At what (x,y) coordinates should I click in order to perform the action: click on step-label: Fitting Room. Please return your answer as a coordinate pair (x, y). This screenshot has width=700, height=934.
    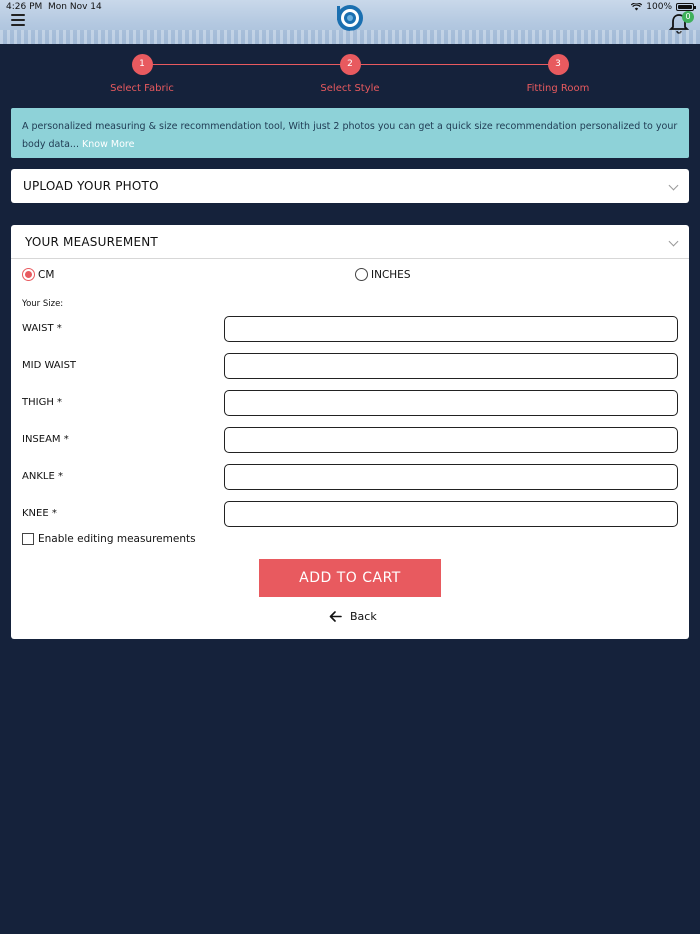
    Looking at the image, I should click on (558, 88).